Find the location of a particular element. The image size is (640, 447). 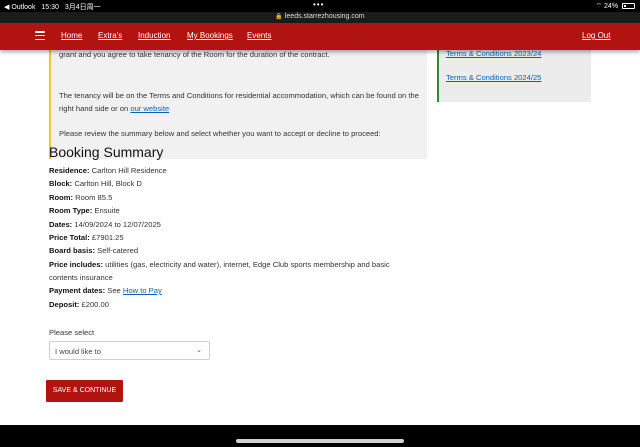

summary-block: Block: Carlton Hill, Block D is located at coordinates (95, 183).